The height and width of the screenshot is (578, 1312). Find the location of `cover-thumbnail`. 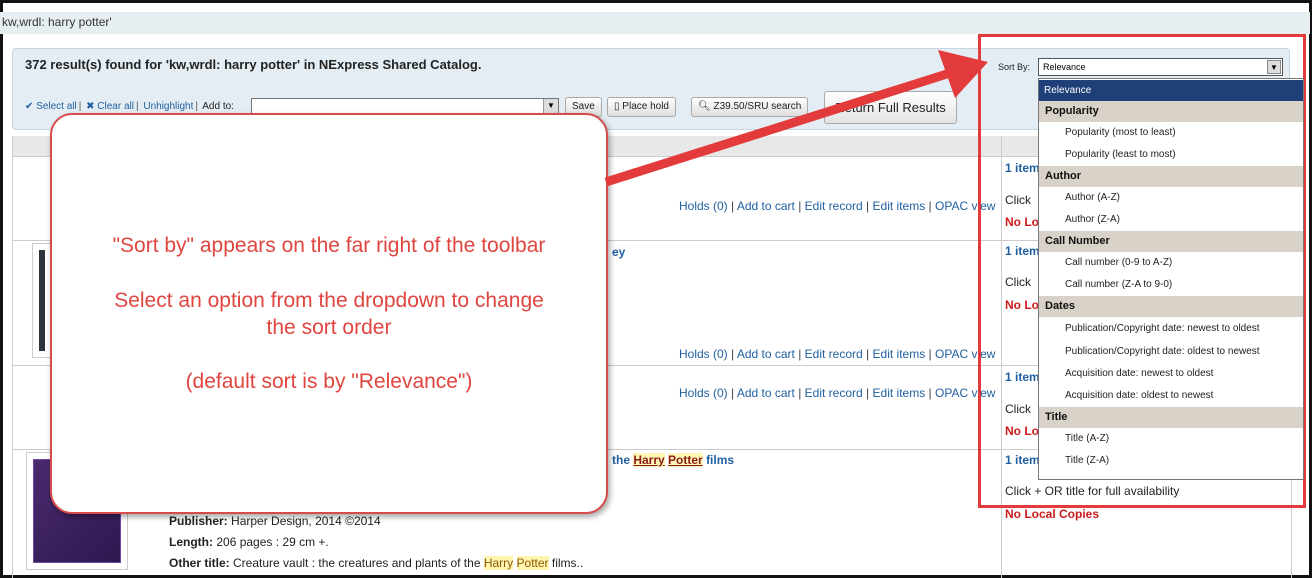

cover-thumbnail is located at coordinates (42, 300).